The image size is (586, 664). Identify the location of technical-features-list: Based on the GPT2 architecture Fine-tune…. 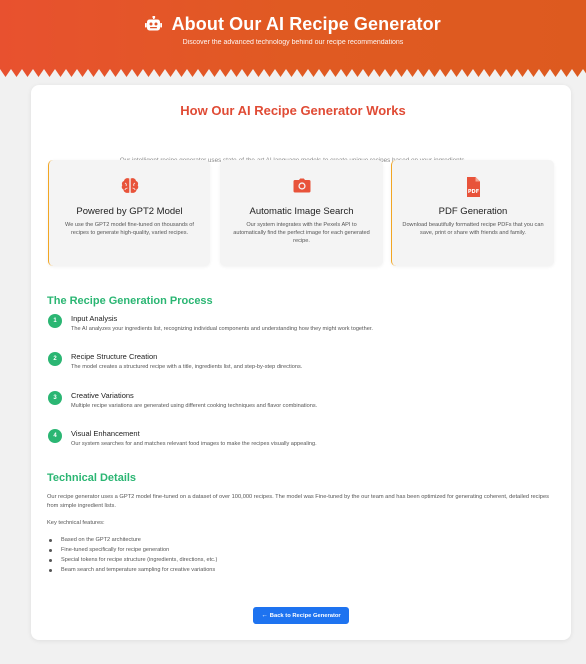
(132, 555).